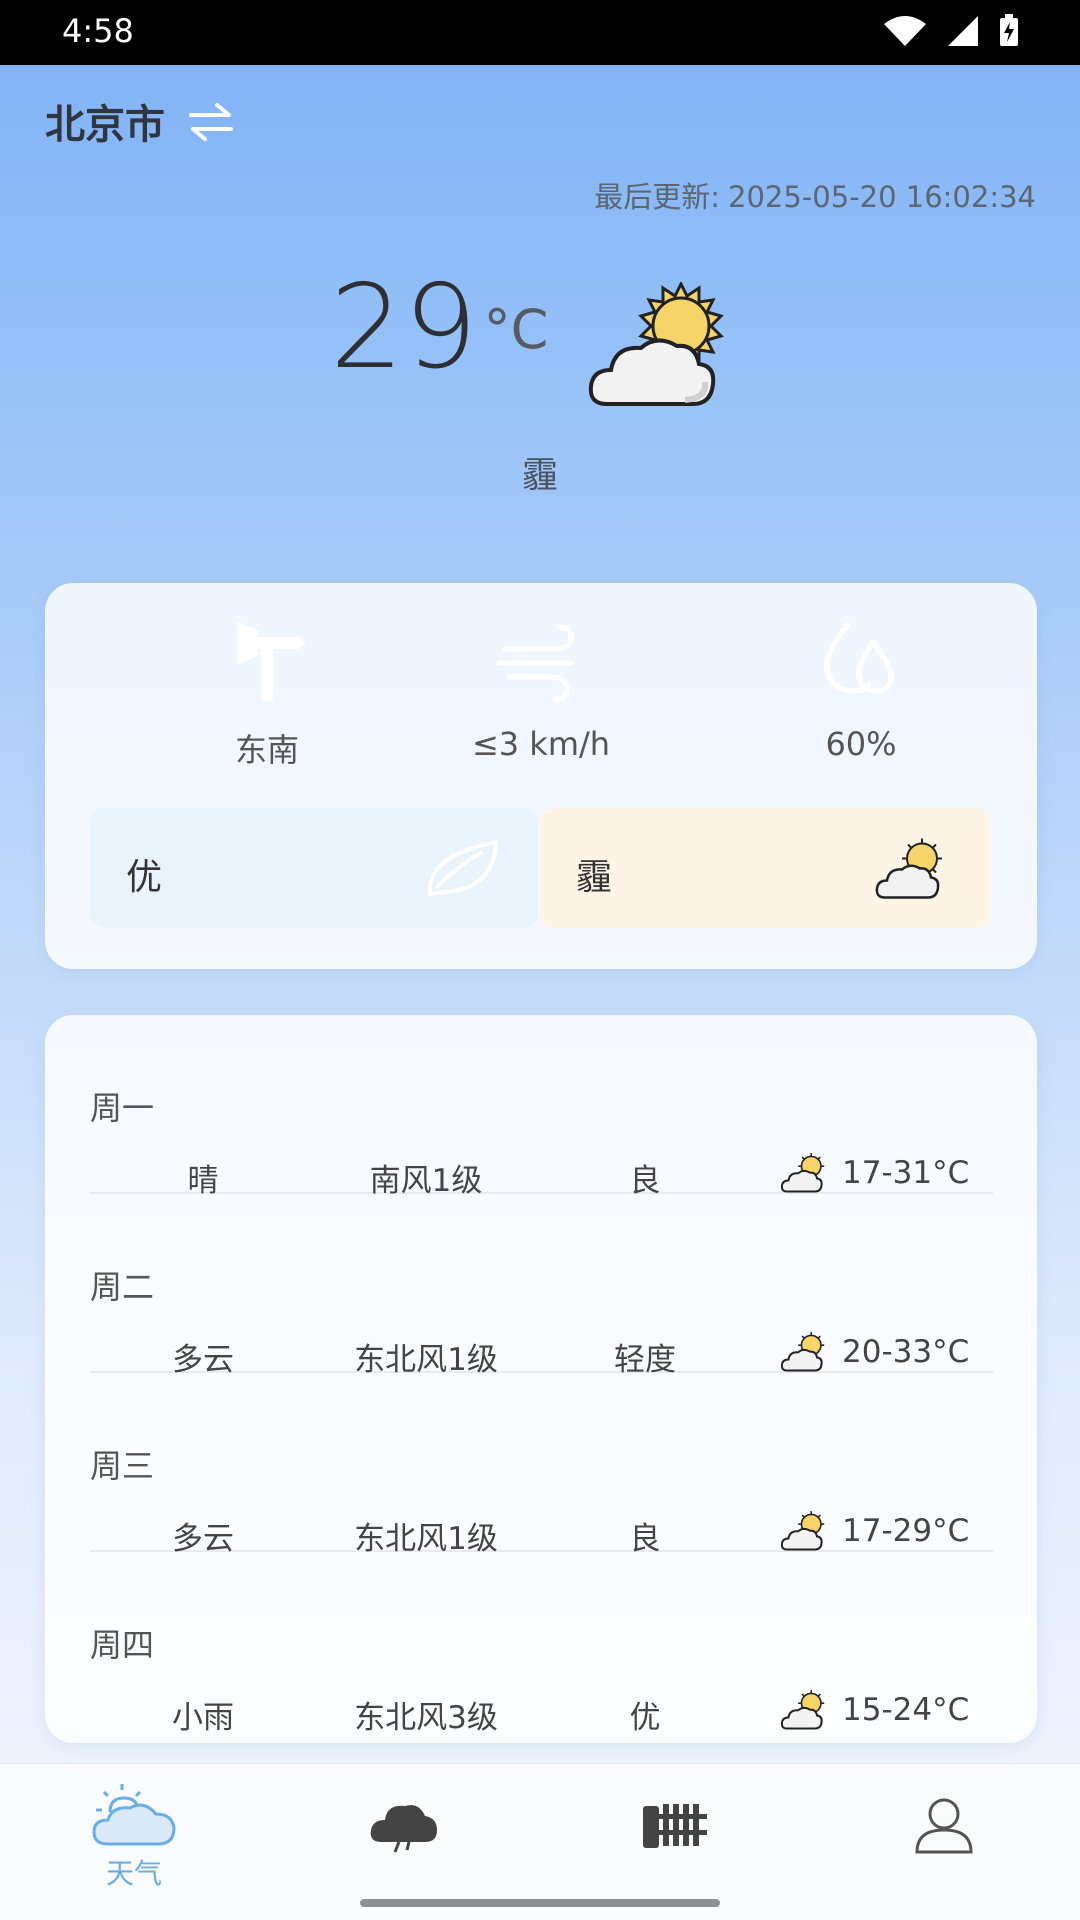 The width and height of the screenshot is (1080, 1920). Describe the element at coordinates (134, 1815) in the screenshot. I see `weather-icon` at that location.